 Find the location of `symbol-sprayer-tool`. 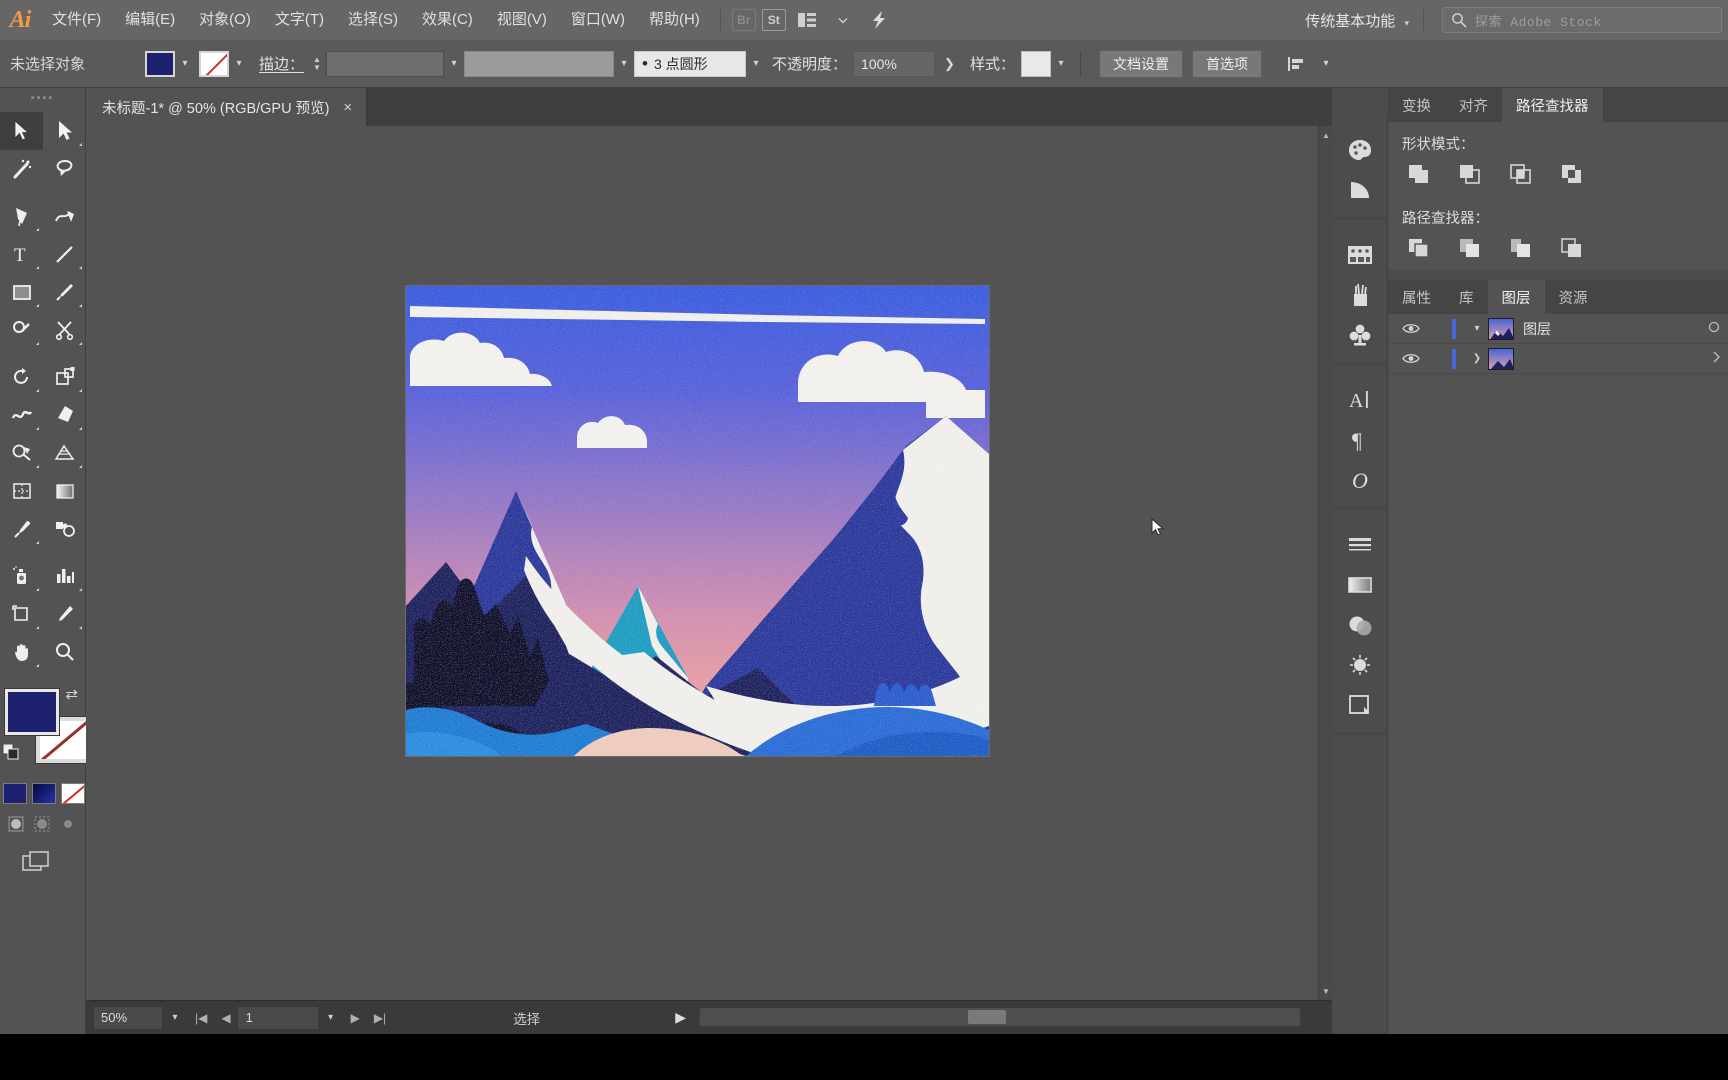

symbol-sprayer-tool is located at coordinates (21, 576).